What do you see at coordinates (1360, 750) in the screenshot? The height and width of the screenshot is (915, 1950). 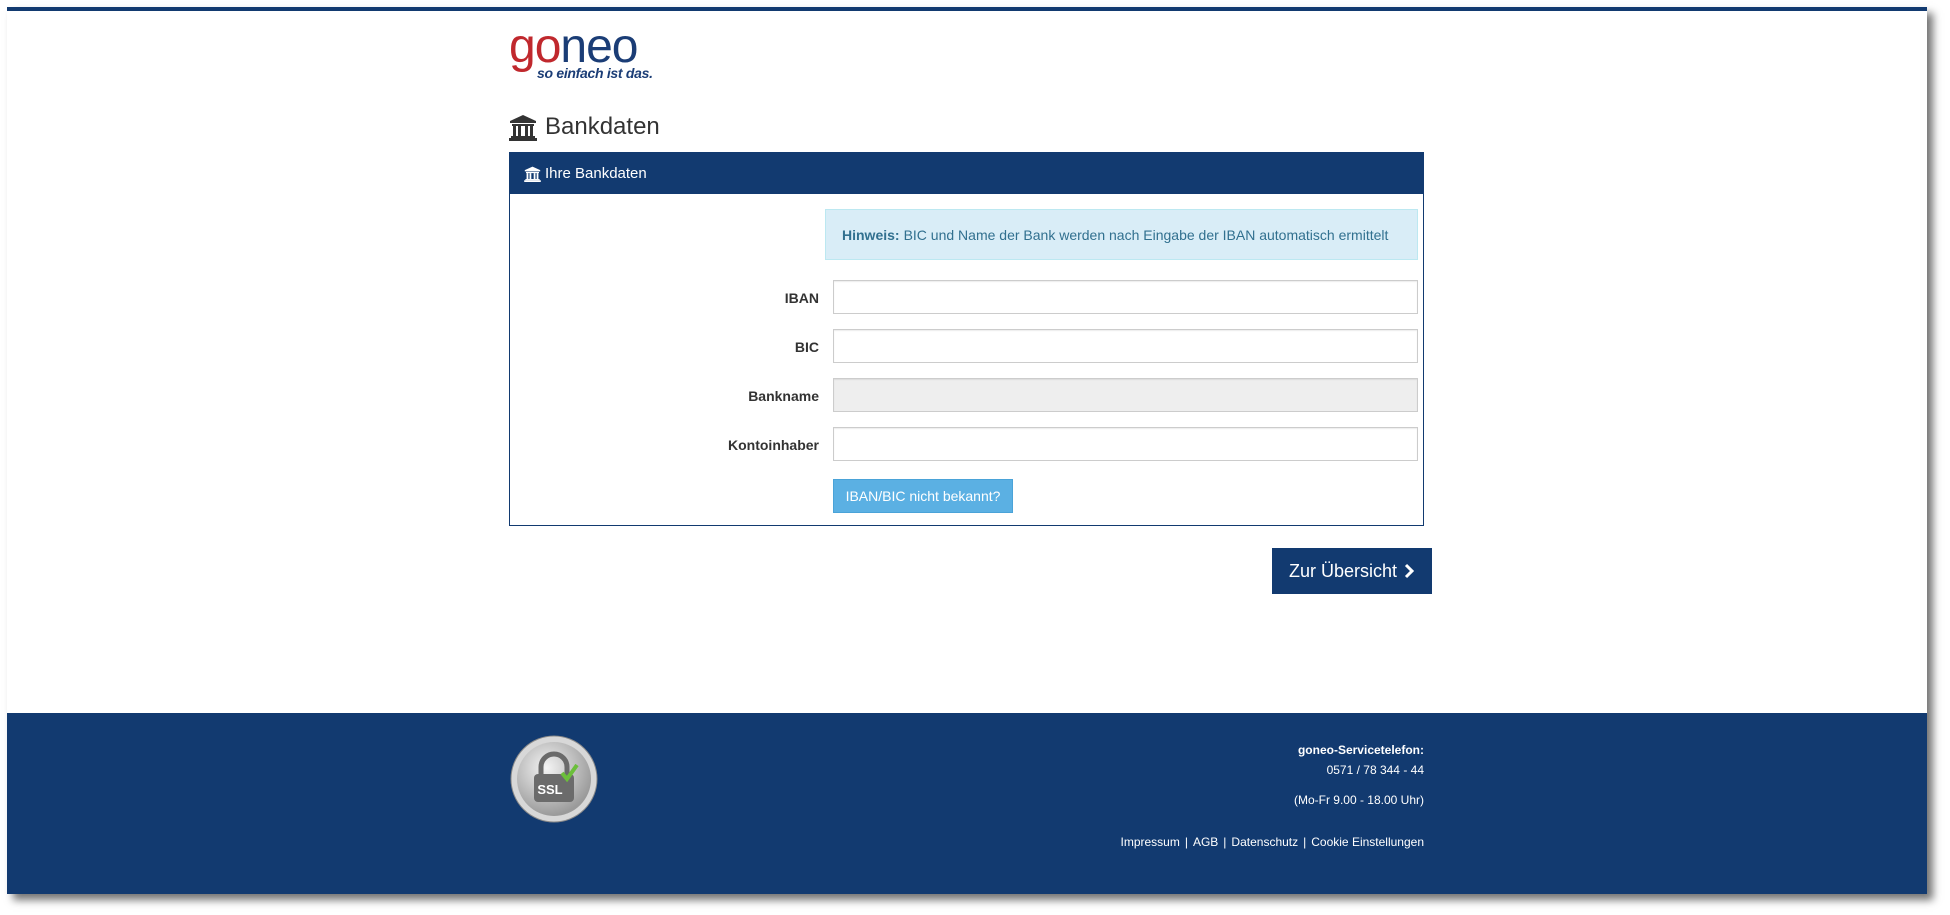 I see `service-title: goneo-Servicetelefon:` at bounding box center [1360, 750].